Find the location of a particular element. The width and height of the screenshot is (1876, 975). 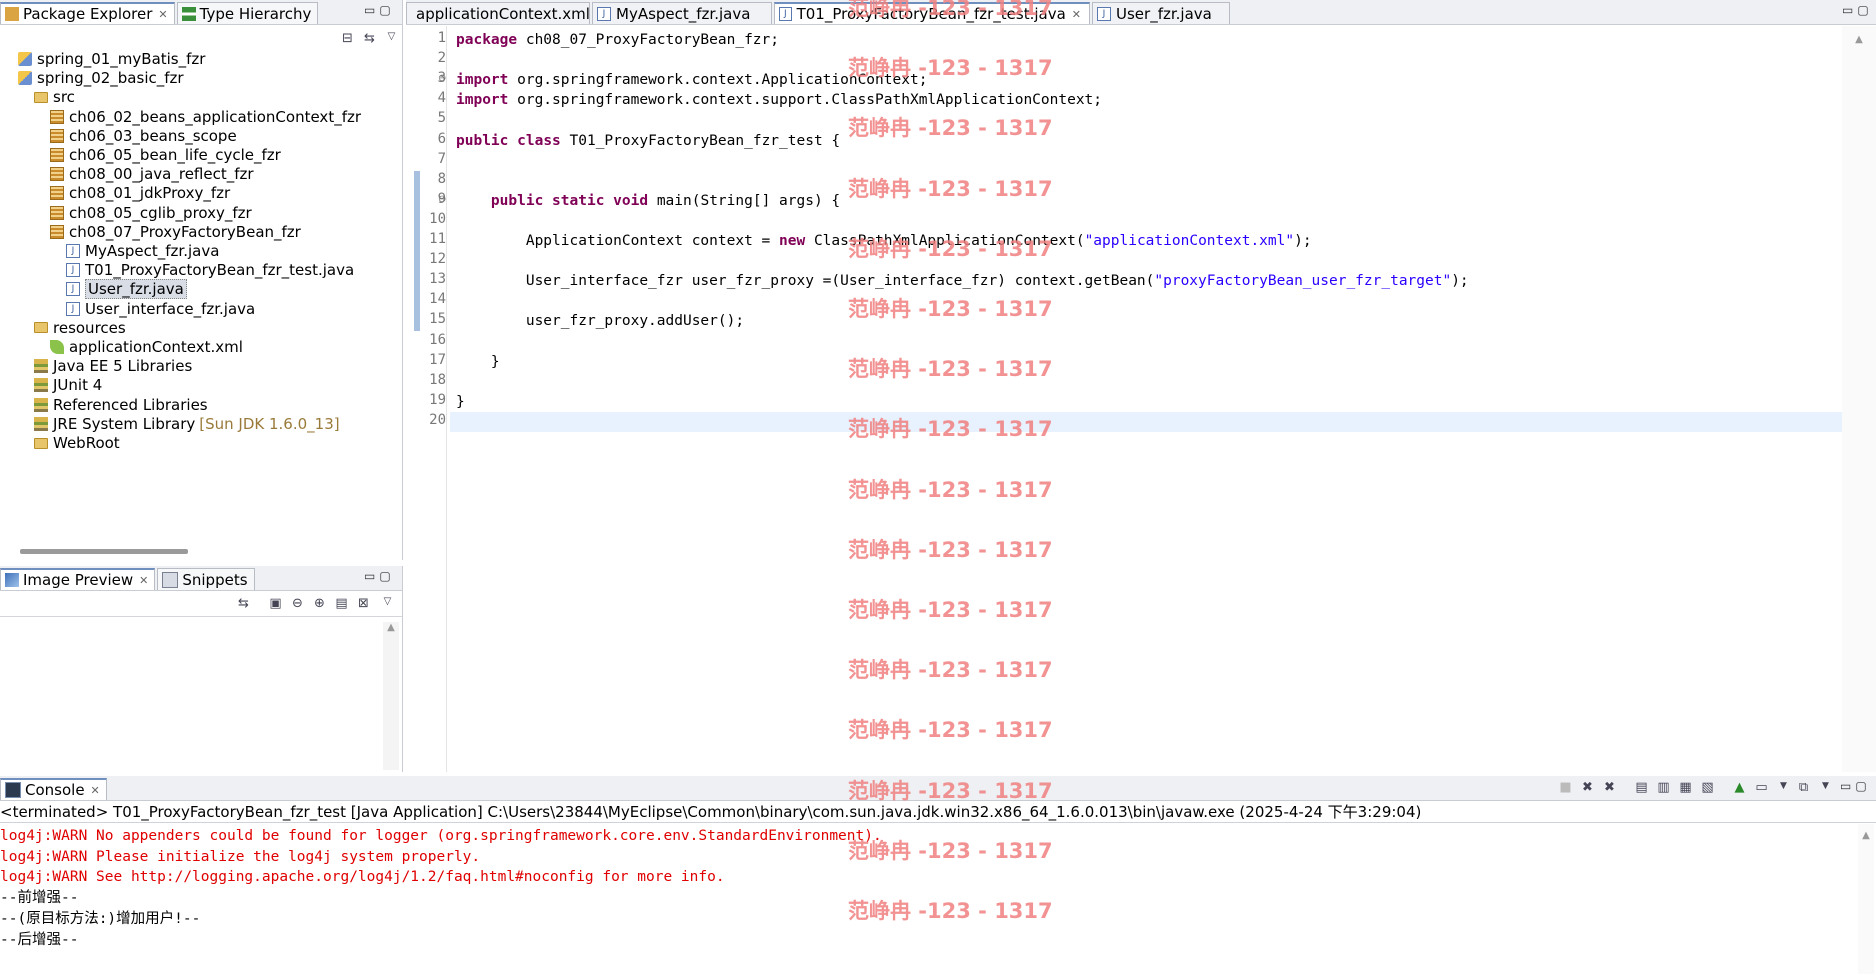

code-token: ch08_07_ProxyFactoryBean_fzr; is located at coordinates (648, 40).